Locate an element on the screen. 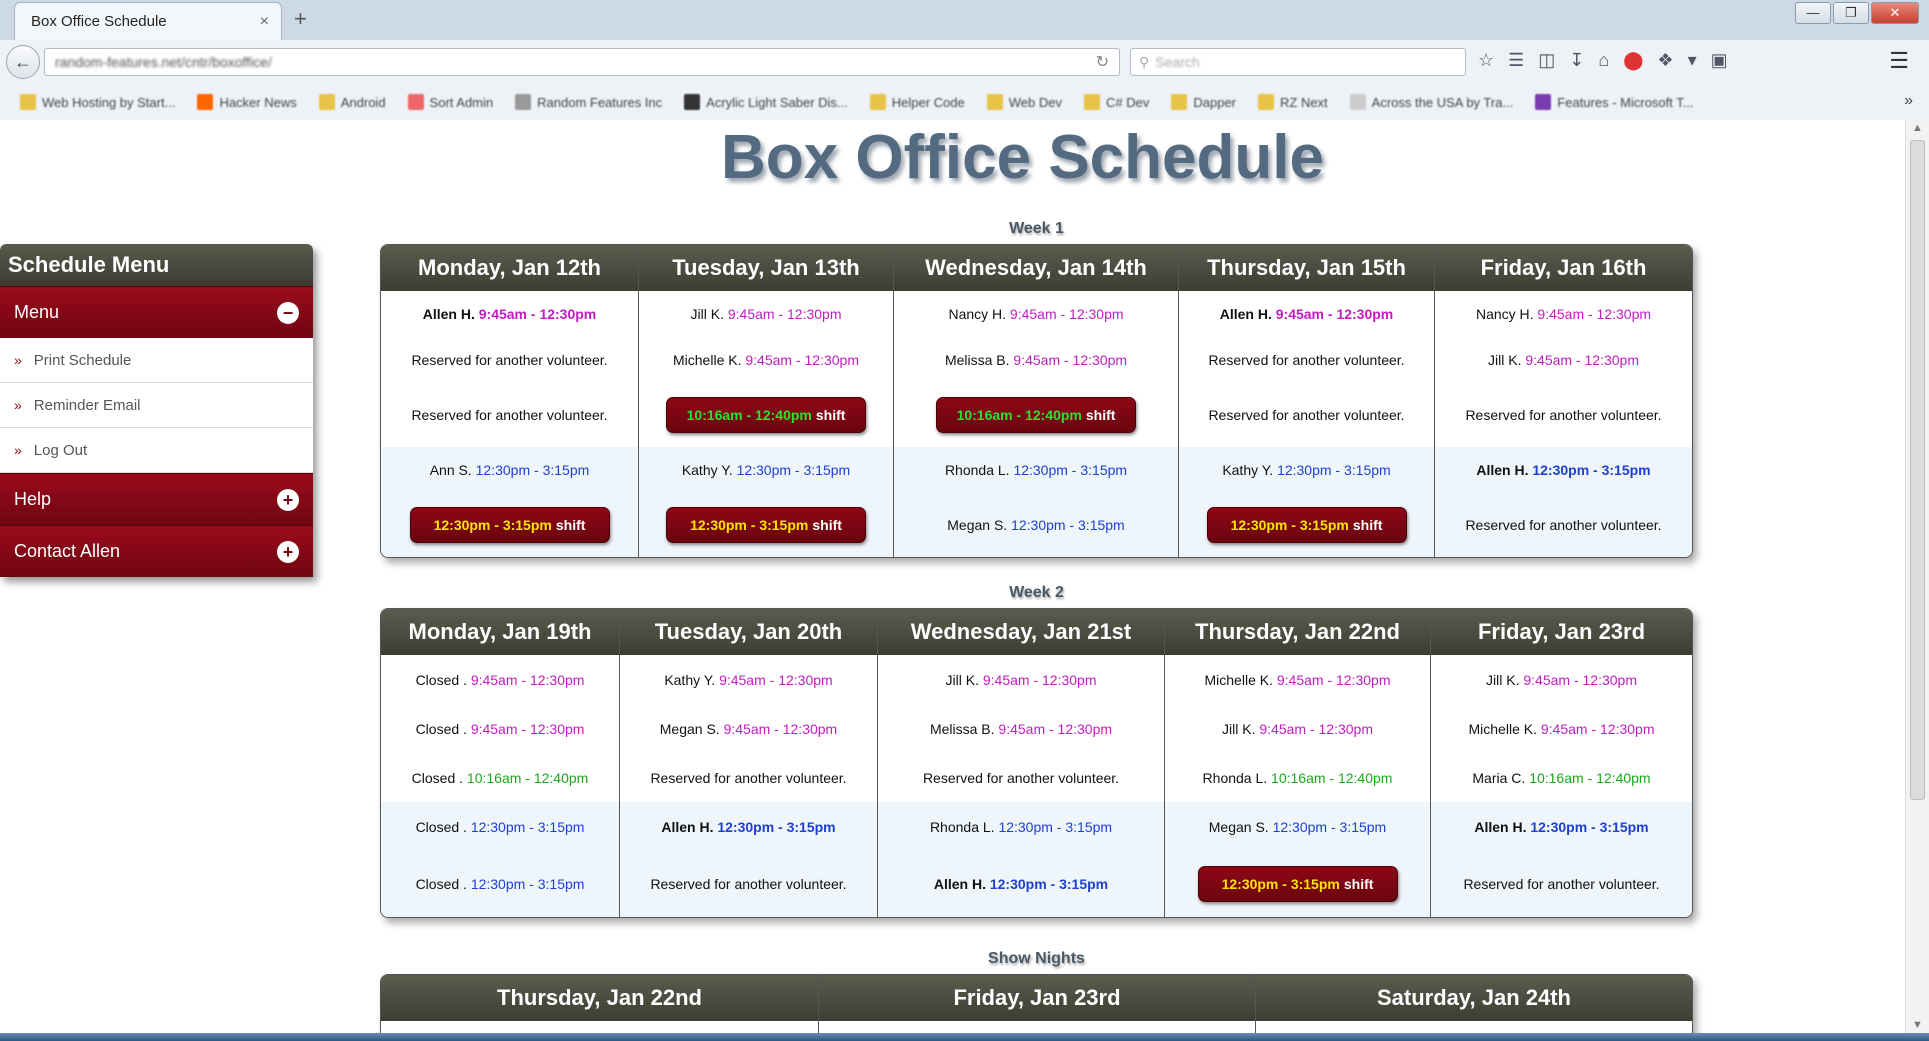 Image resolution: width=1929 pixels, height=1041 pixels. close-window-button: ✕ is located at coordinates (1895, 13).